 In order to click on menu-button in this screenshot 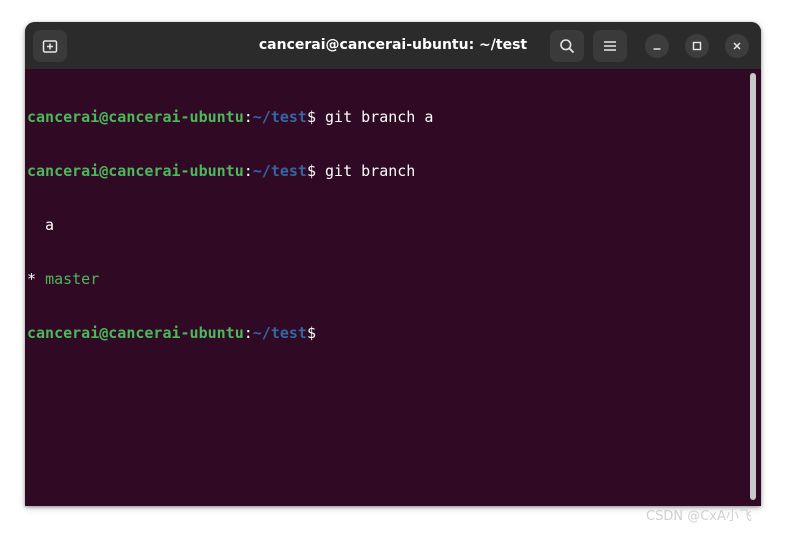, I will do `click(610, 46)`.